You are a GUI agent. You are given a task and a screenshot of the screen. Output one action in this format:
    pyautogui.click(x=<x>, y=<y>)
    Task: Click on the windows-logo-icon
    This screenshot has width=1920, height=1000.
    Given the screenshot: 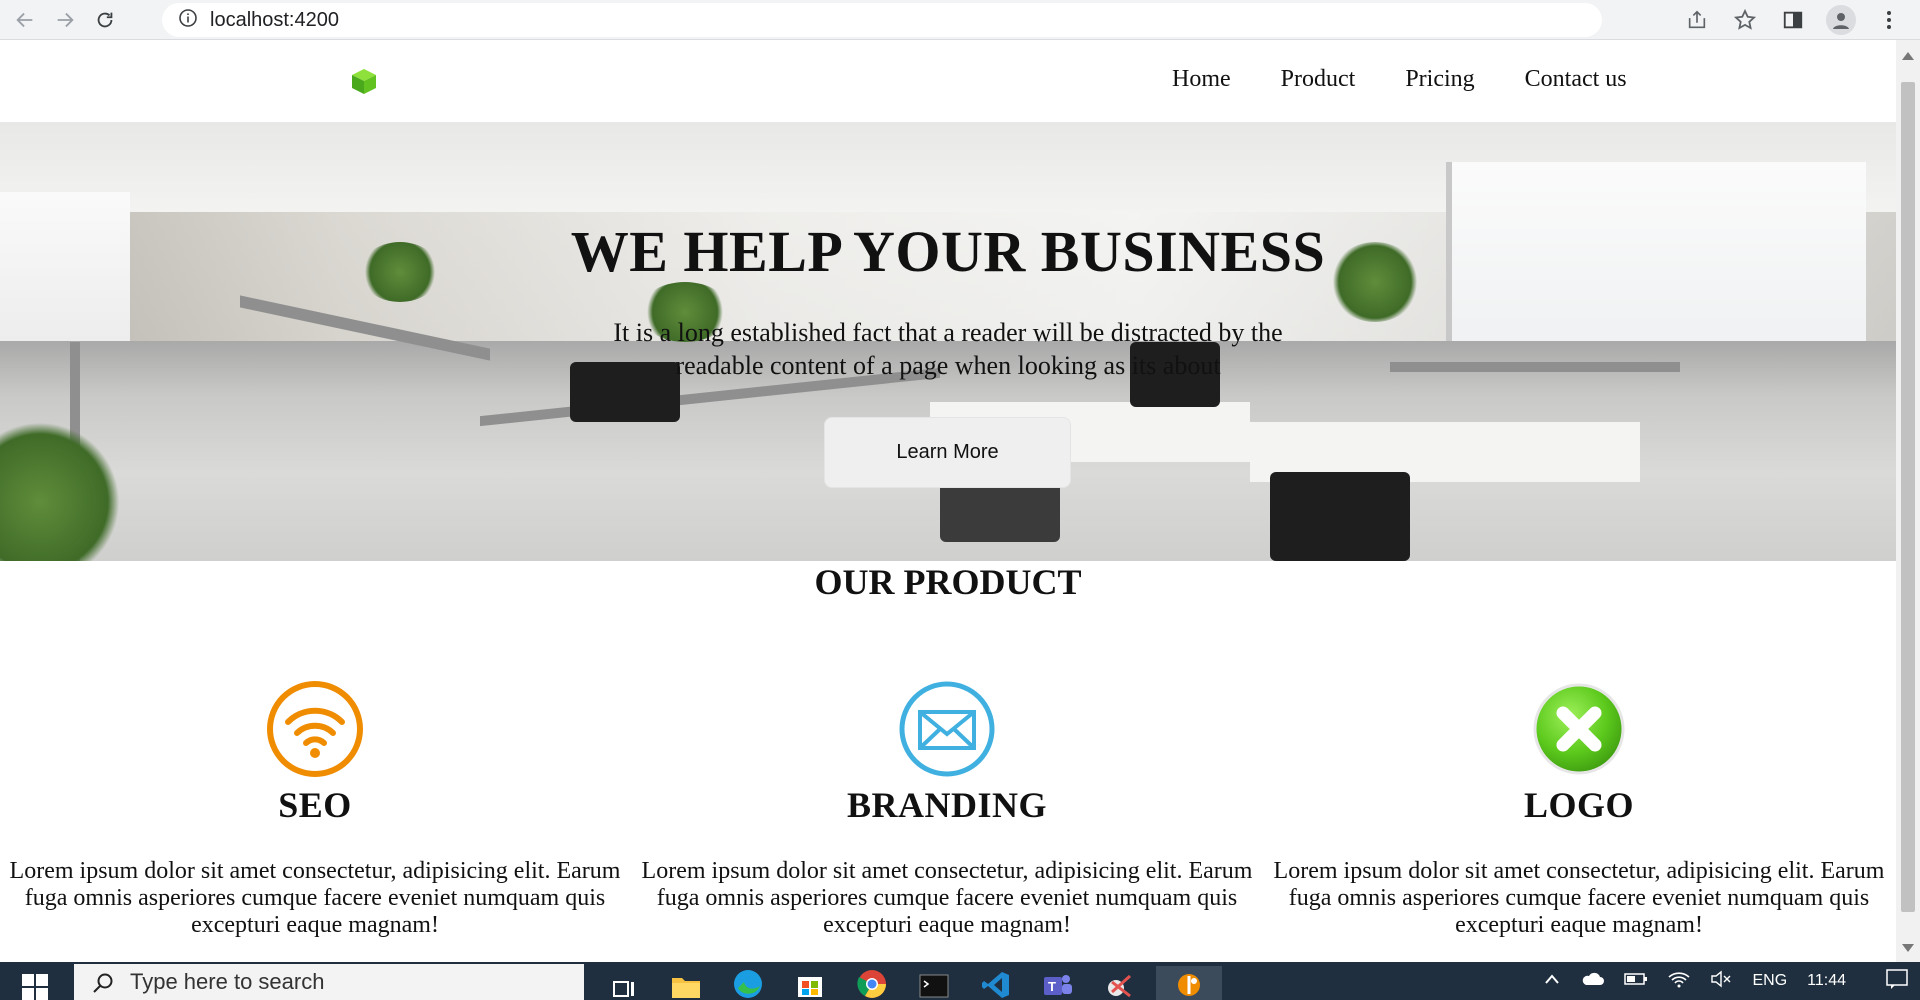 What is the action you would take?
    pyautogui.click(x=35, y=987)
    